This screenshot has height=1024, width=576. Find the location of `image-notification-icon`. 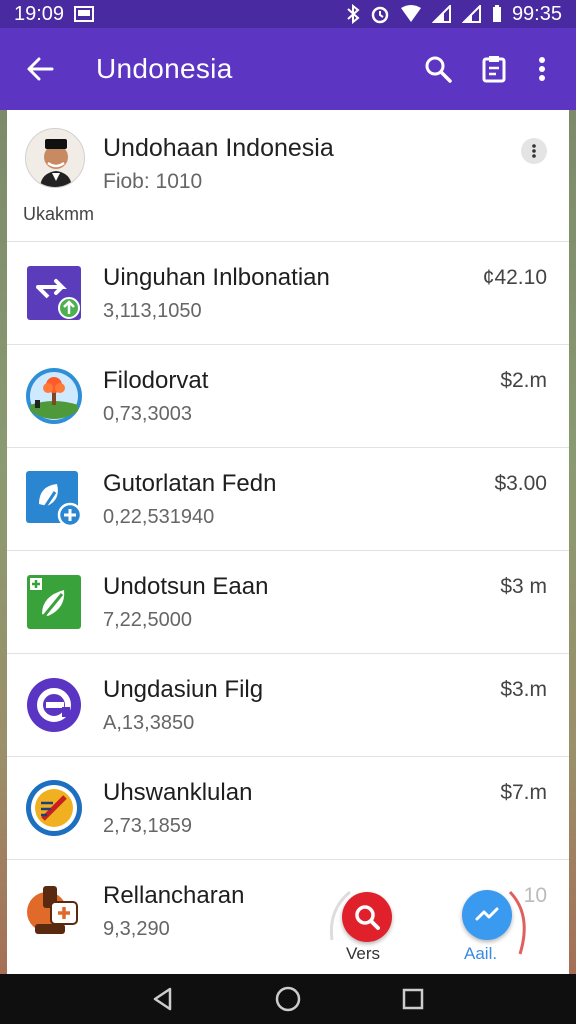

image-notification-icon is located at coordinates (84, 14).